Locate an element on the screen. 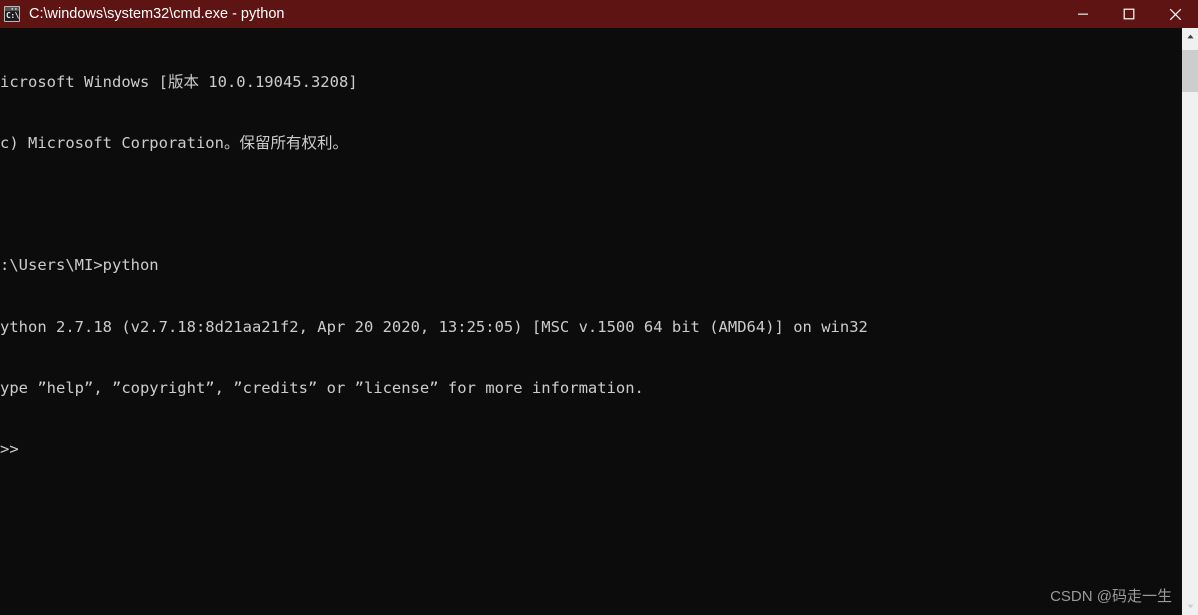 Image resolution: width=1198 pixels, height=615 pixels. console-line: :\Users\MI>python is located at coordinates (79, 265).